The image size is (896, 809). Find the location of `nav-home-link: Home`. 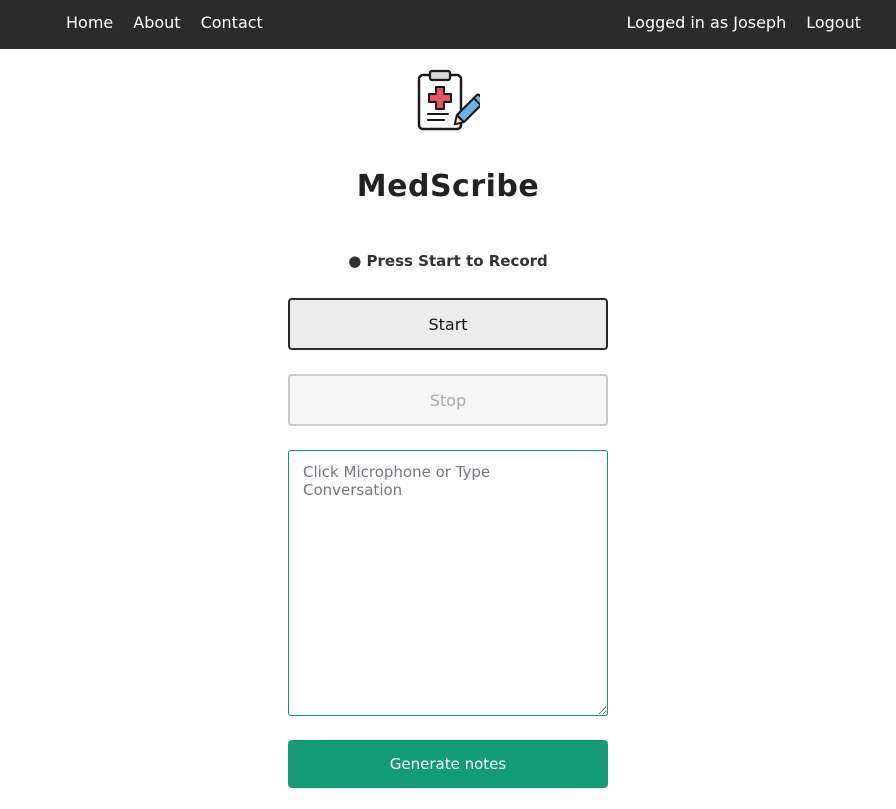

nav-home-link: Home is located at coordinates (89, 22).